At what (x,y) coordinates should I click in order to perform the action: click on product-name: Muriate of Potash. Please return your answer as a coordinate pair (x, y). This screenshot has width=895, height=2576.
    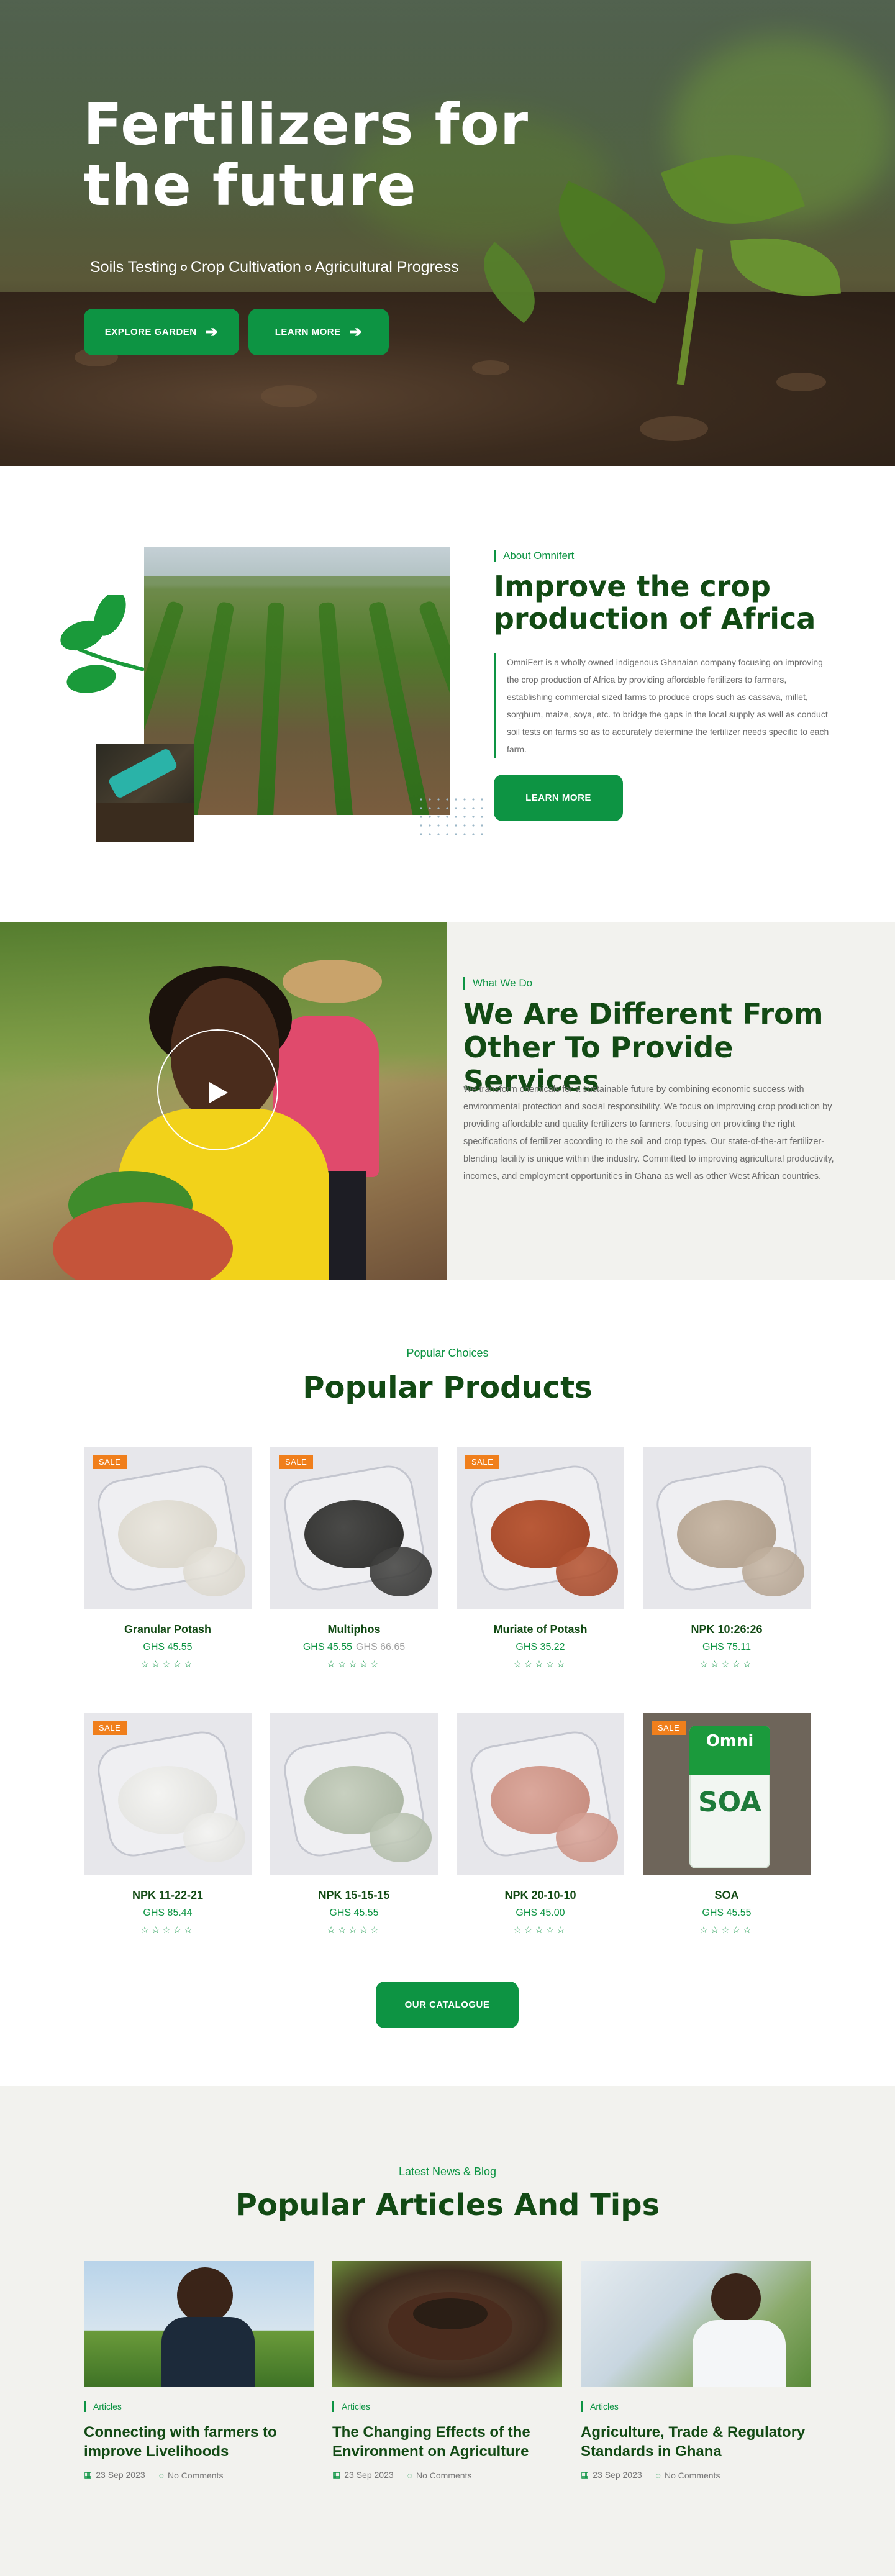
    Looking at the image, I should click on (540, 1629).